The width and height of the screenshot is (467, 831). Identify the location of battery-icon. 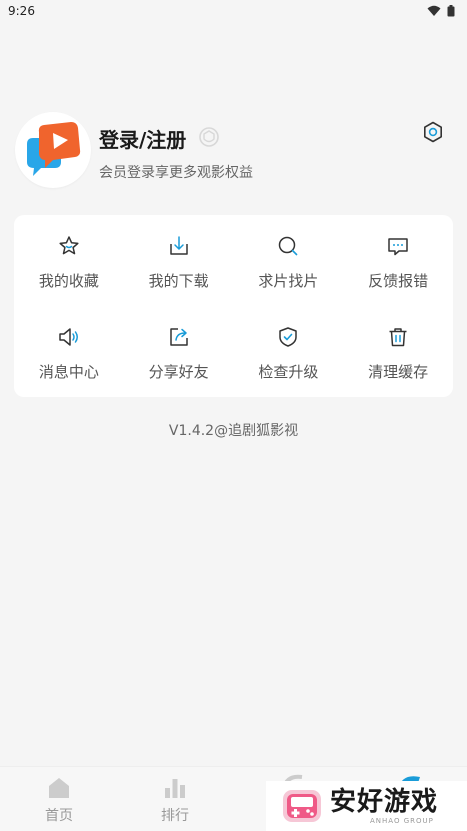
(451, 11).